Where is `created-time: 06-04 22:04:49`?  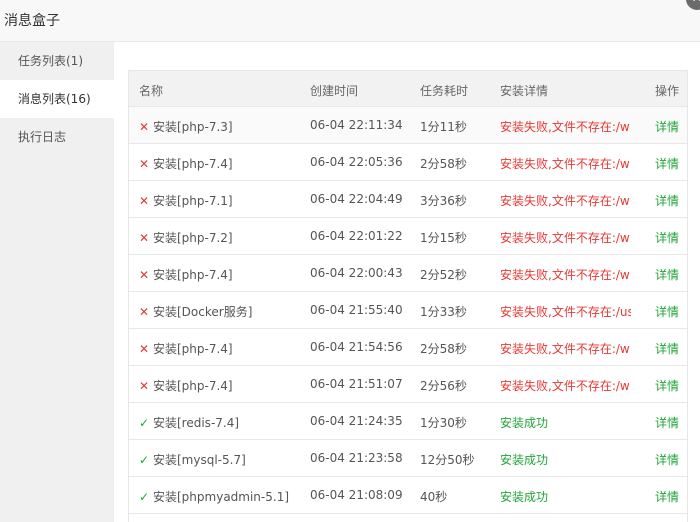
created-time: 06-04 22:04:49 is located at coordinates (356, 199).